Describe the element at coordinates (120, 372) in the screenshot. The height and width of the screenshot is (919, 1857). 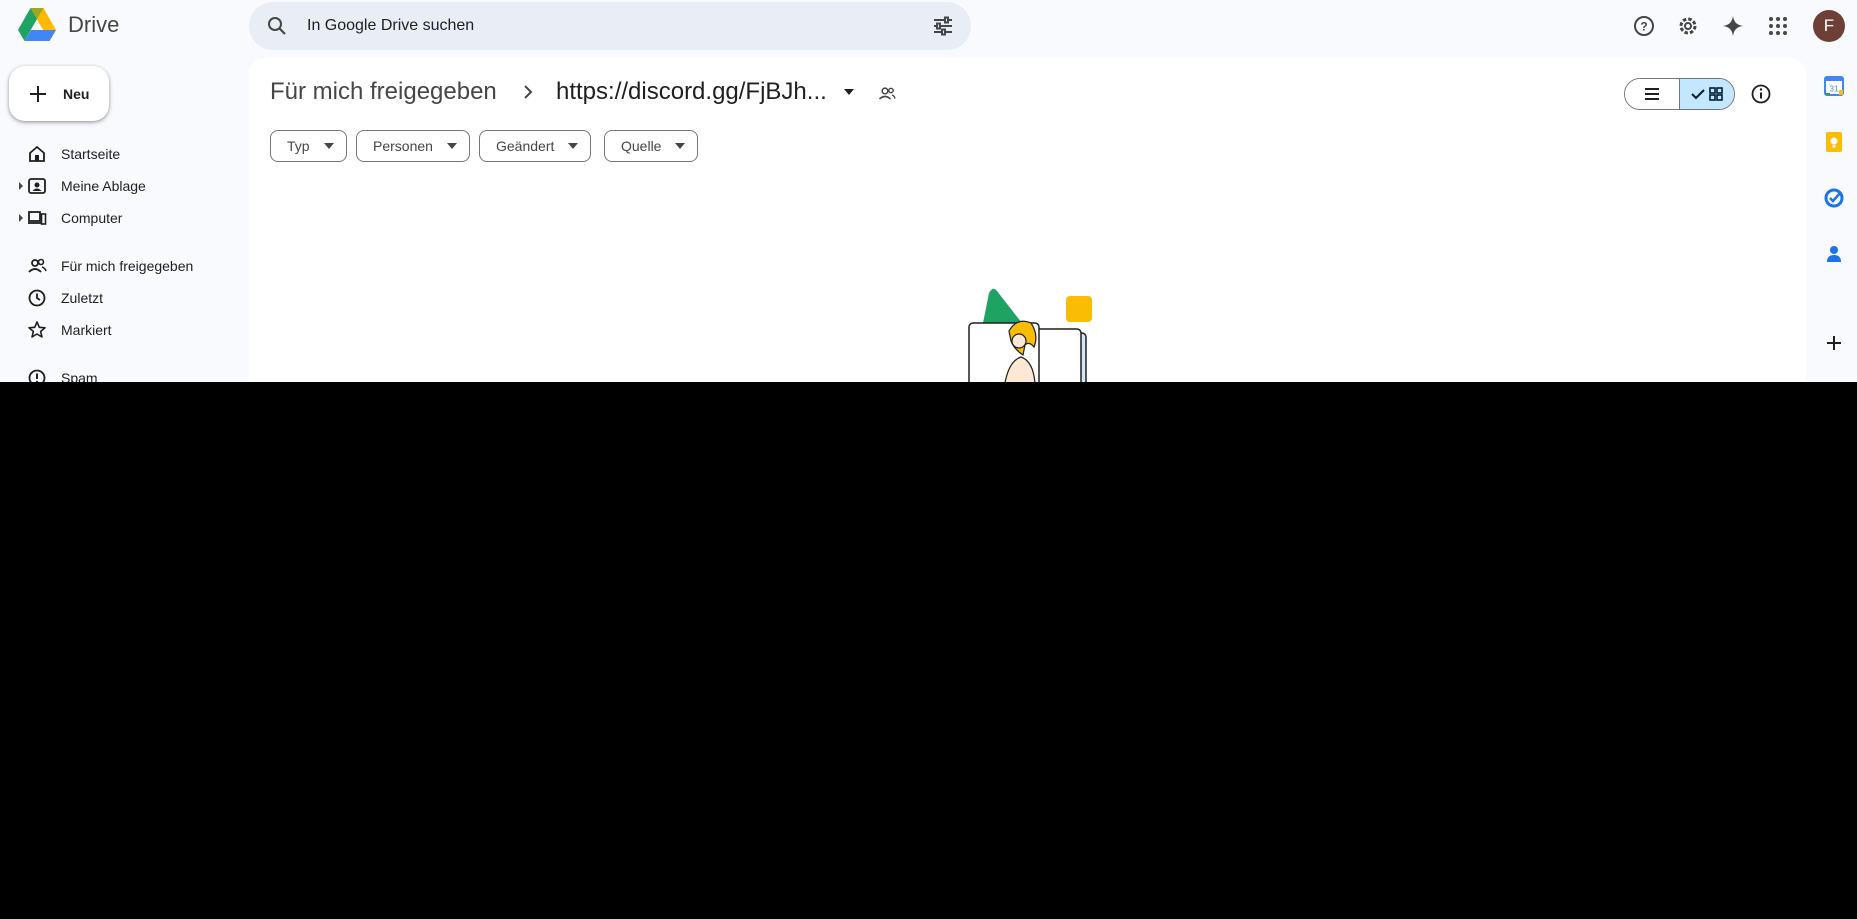
I see `sidebar-item-spam: Spam` at that location.